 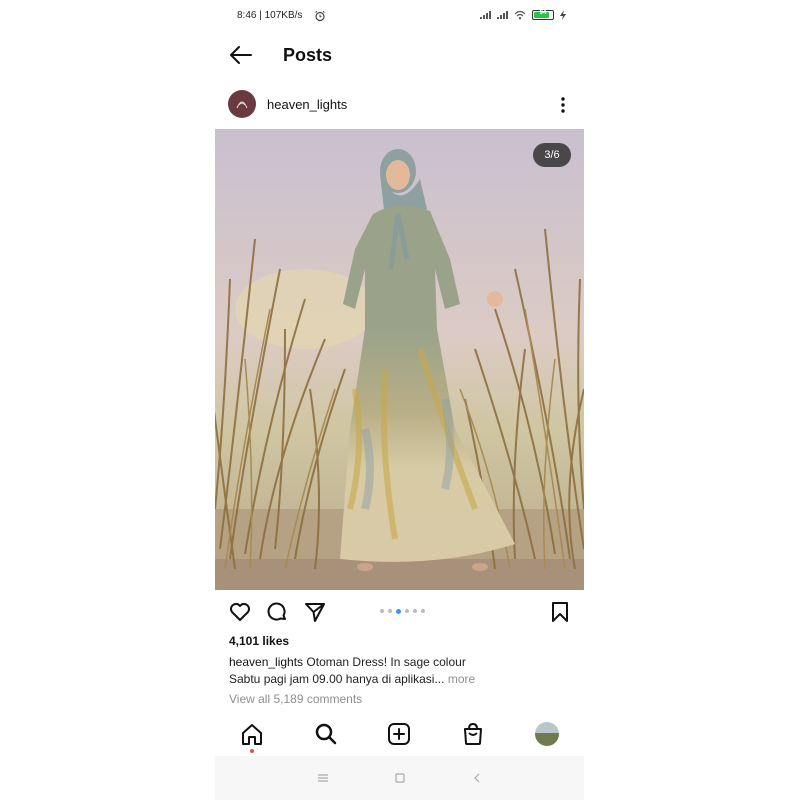 I want to click on carousel-dot-active, so click(x=398, y=611).